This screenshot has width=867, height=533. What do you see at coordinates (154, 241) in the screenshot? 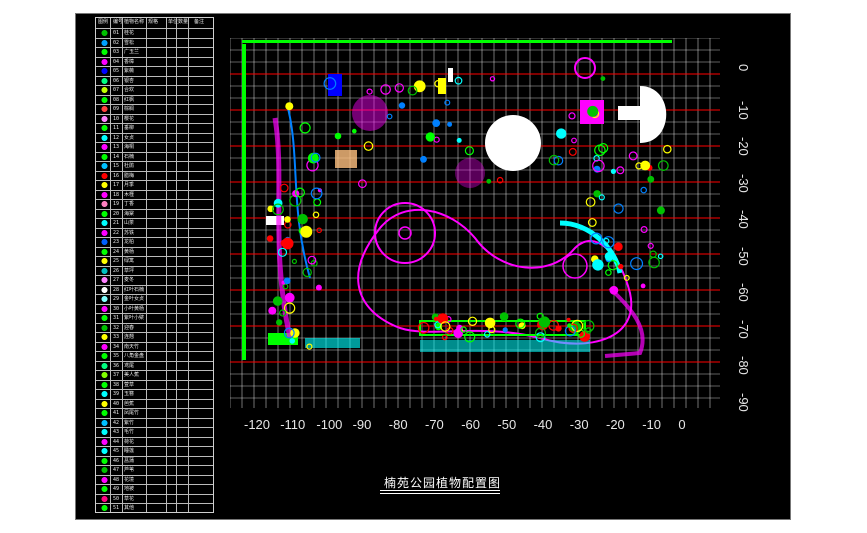
I see `legend-row: 23 龙柏` at bounding box center [154, 241].